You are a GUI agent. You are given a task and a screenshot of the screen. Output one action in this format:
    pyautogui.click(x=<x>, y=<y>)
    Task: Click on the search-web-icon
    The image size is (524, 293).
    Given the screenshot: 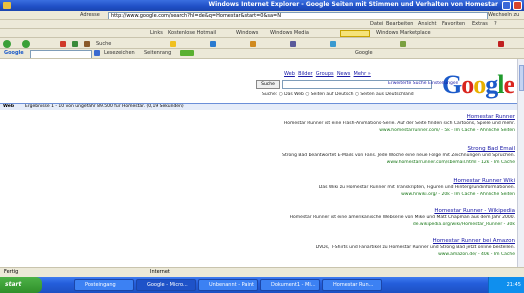 What is the action you would take?
    pyautogui.click(x=97, y=53)
    